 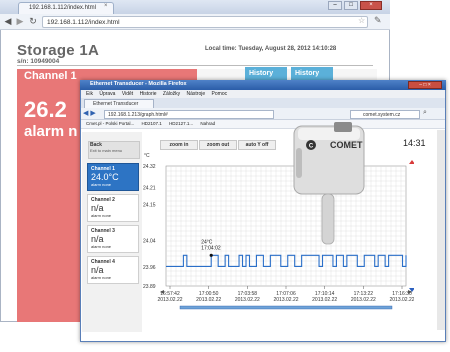 I want to click on menu-file: Eik, so click(x=89, y=94).